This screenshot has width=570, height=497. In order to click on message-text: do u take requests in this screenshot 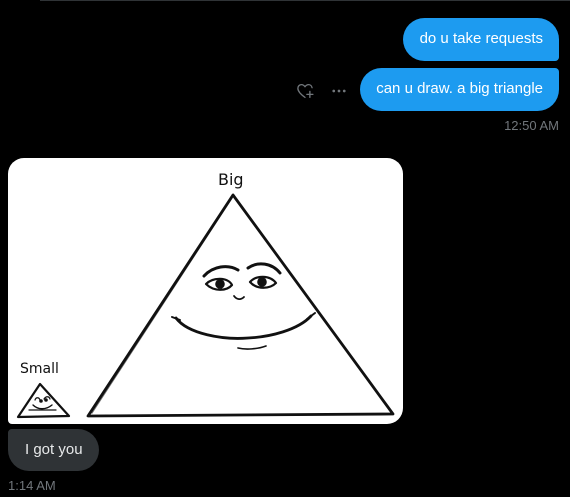, I will do `click(481, 38)`.